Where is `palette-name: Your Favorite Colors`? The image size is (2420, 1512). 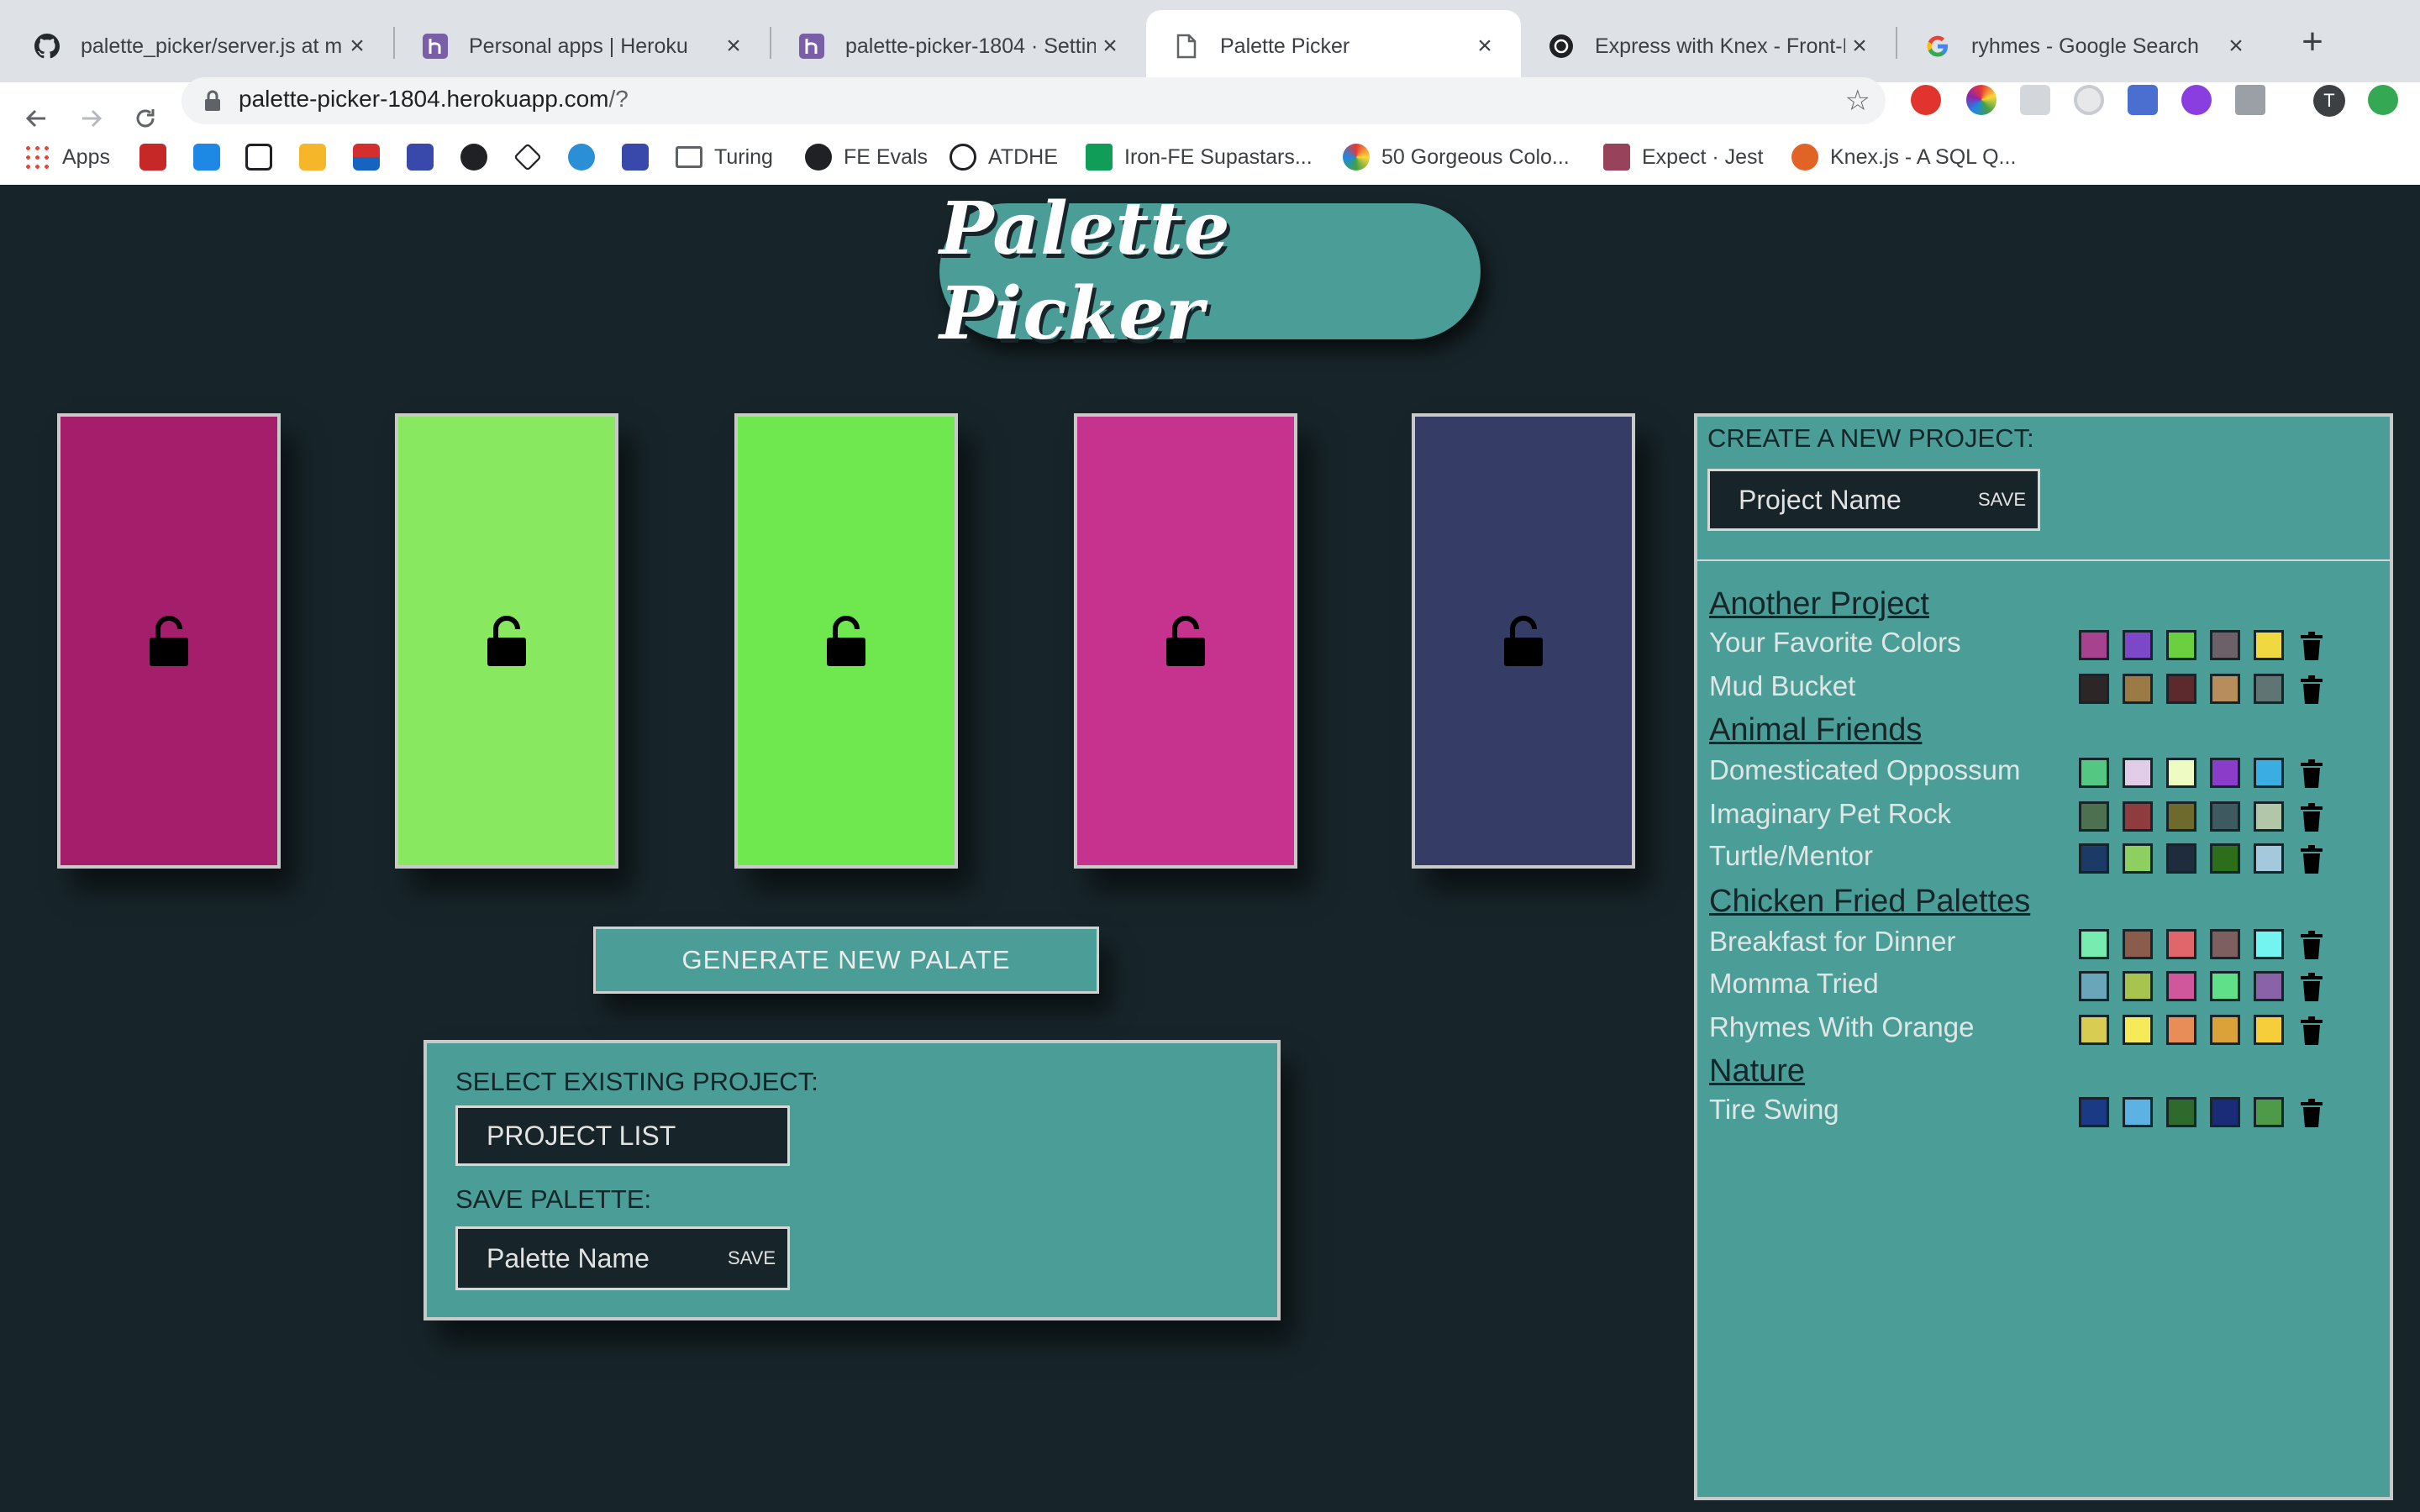 palette-name: Your Favorite Colors is located at coordinates (1835, 643).